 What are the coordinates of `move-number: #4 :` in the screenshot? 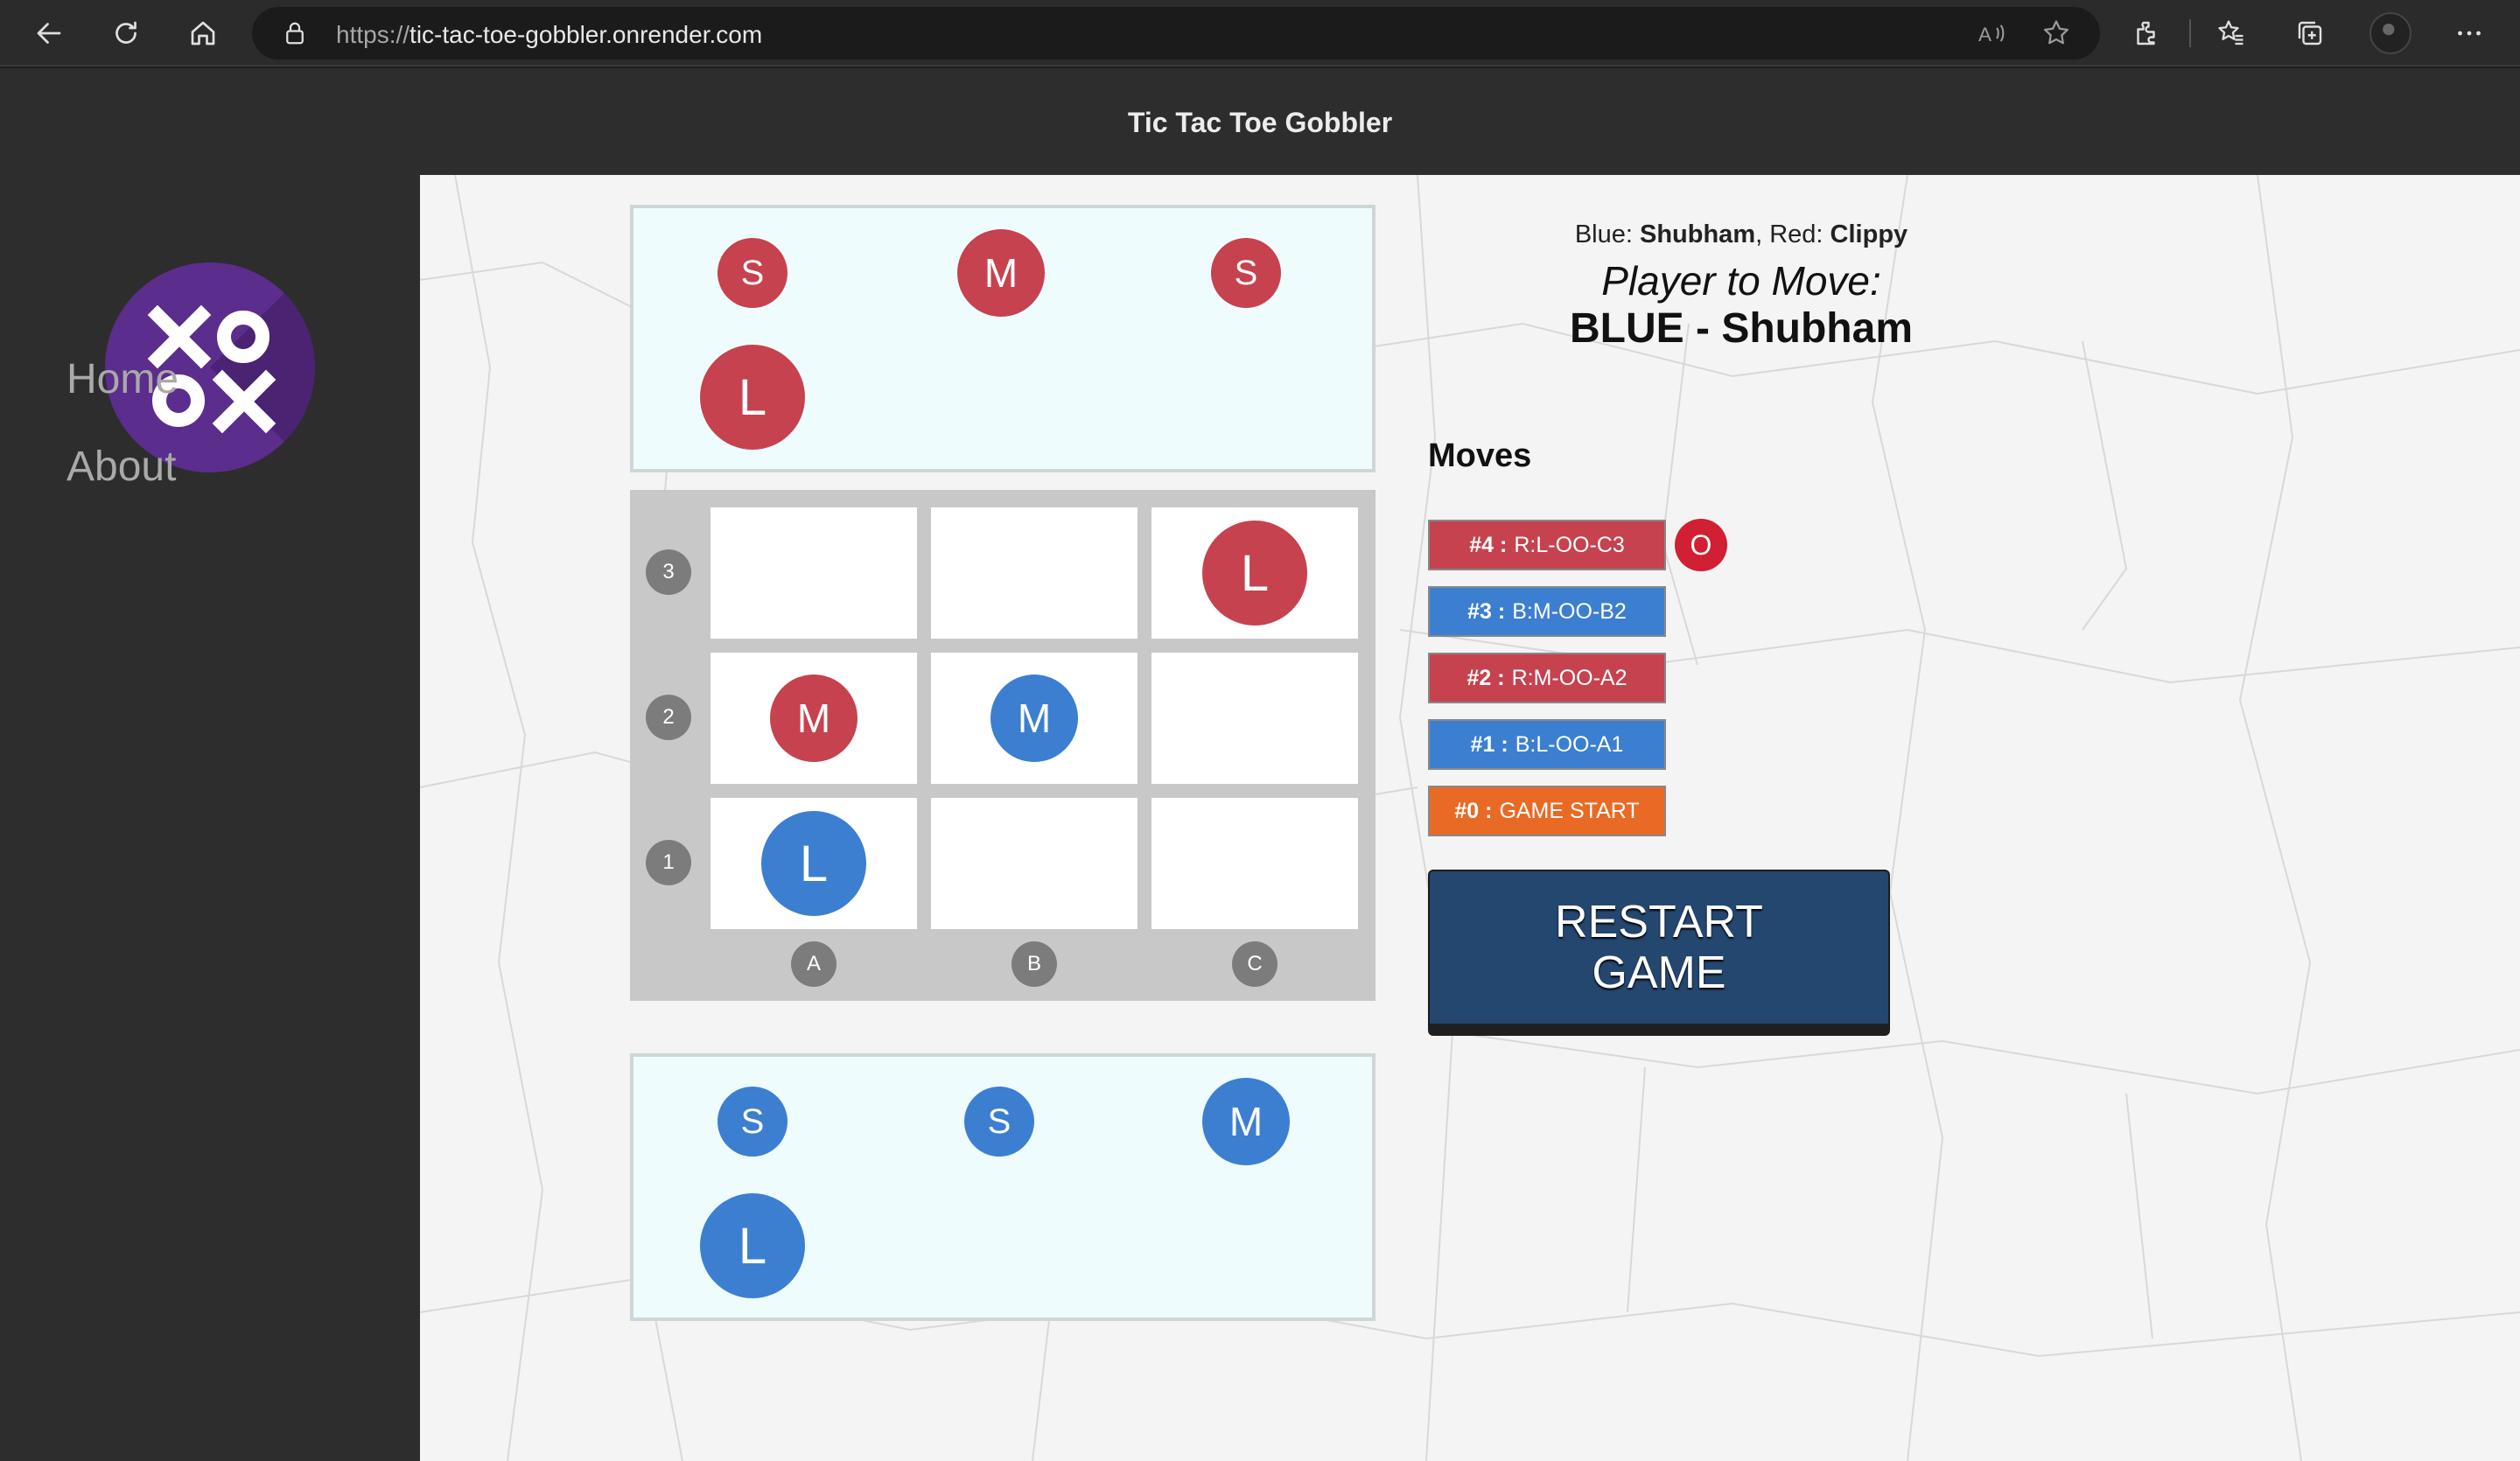 It's located at (1488, 544).